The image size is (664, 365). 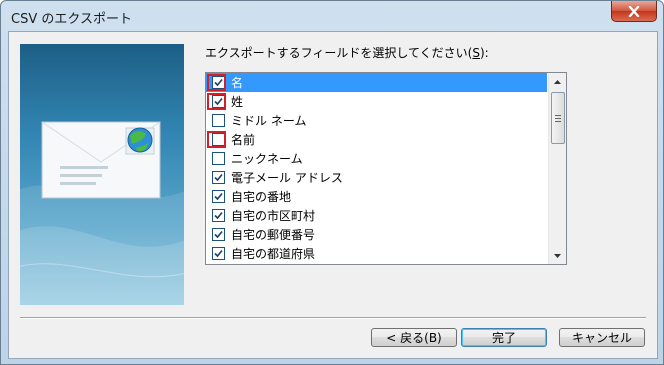 I want to click on finish-button-label: 完了, so click(x=503, y=338).